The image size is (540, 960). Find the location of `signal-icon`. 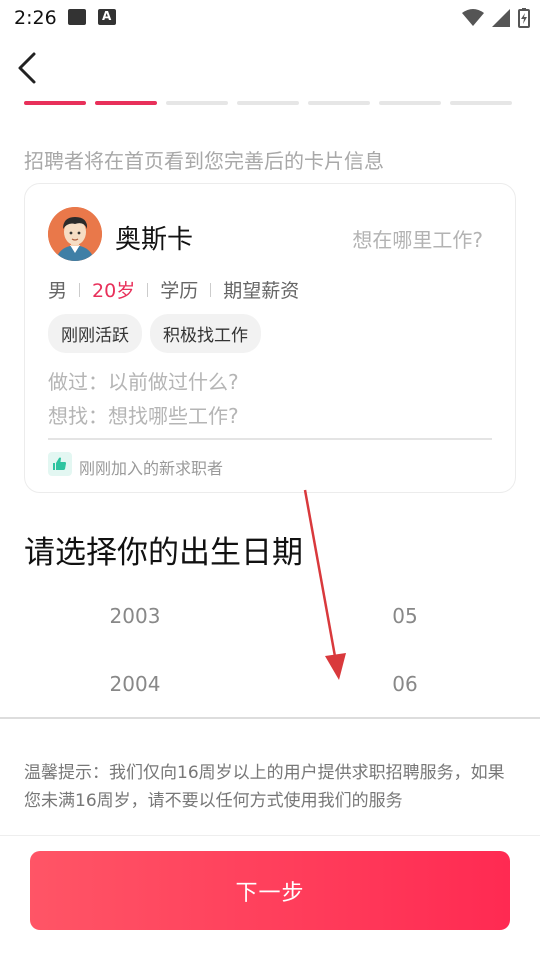

signal-icon is located at coordinates (501, 18).